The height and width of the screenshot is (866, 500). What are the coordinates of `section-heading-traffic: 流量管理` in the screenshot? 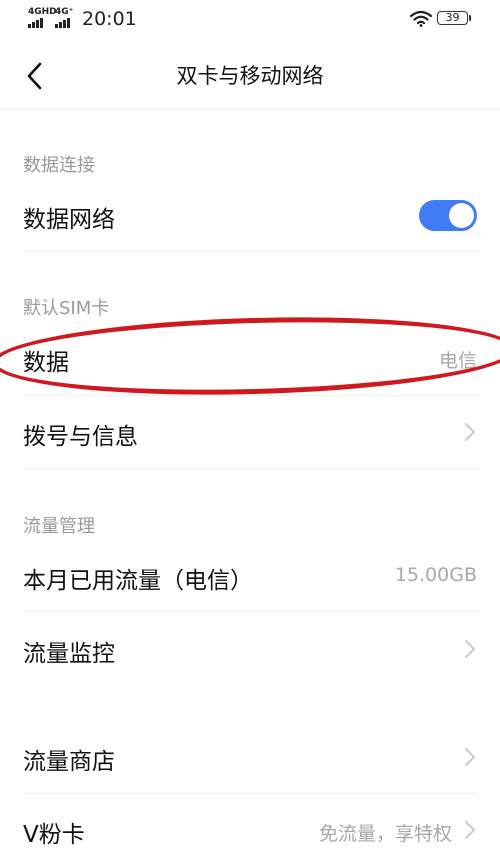 It's located at (59, 526).